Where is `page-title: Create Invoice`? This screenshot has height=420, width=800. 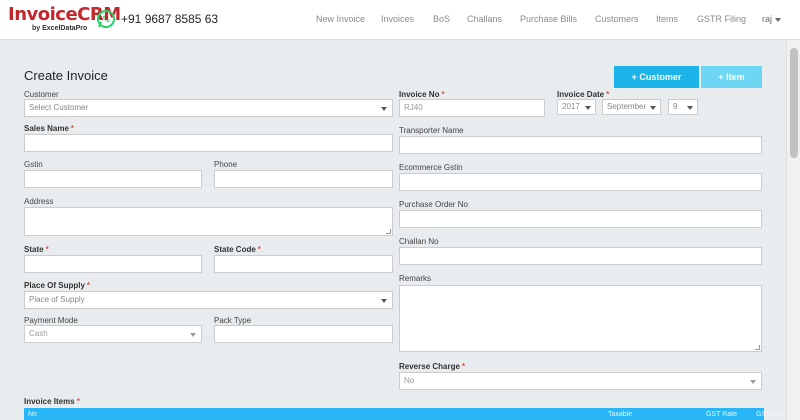 page-title: Create Invoice is located at coordinates (66, 75).